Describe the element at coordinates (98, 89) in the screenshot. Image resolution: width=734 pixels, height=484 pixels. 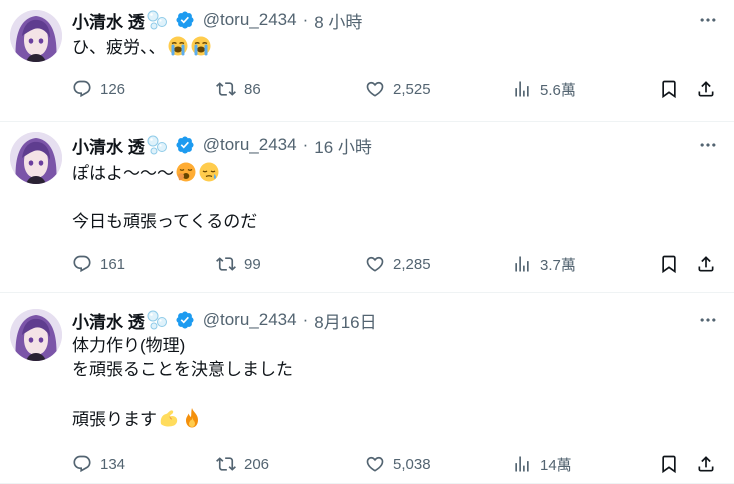
I see `reply-button: 126` at that location.